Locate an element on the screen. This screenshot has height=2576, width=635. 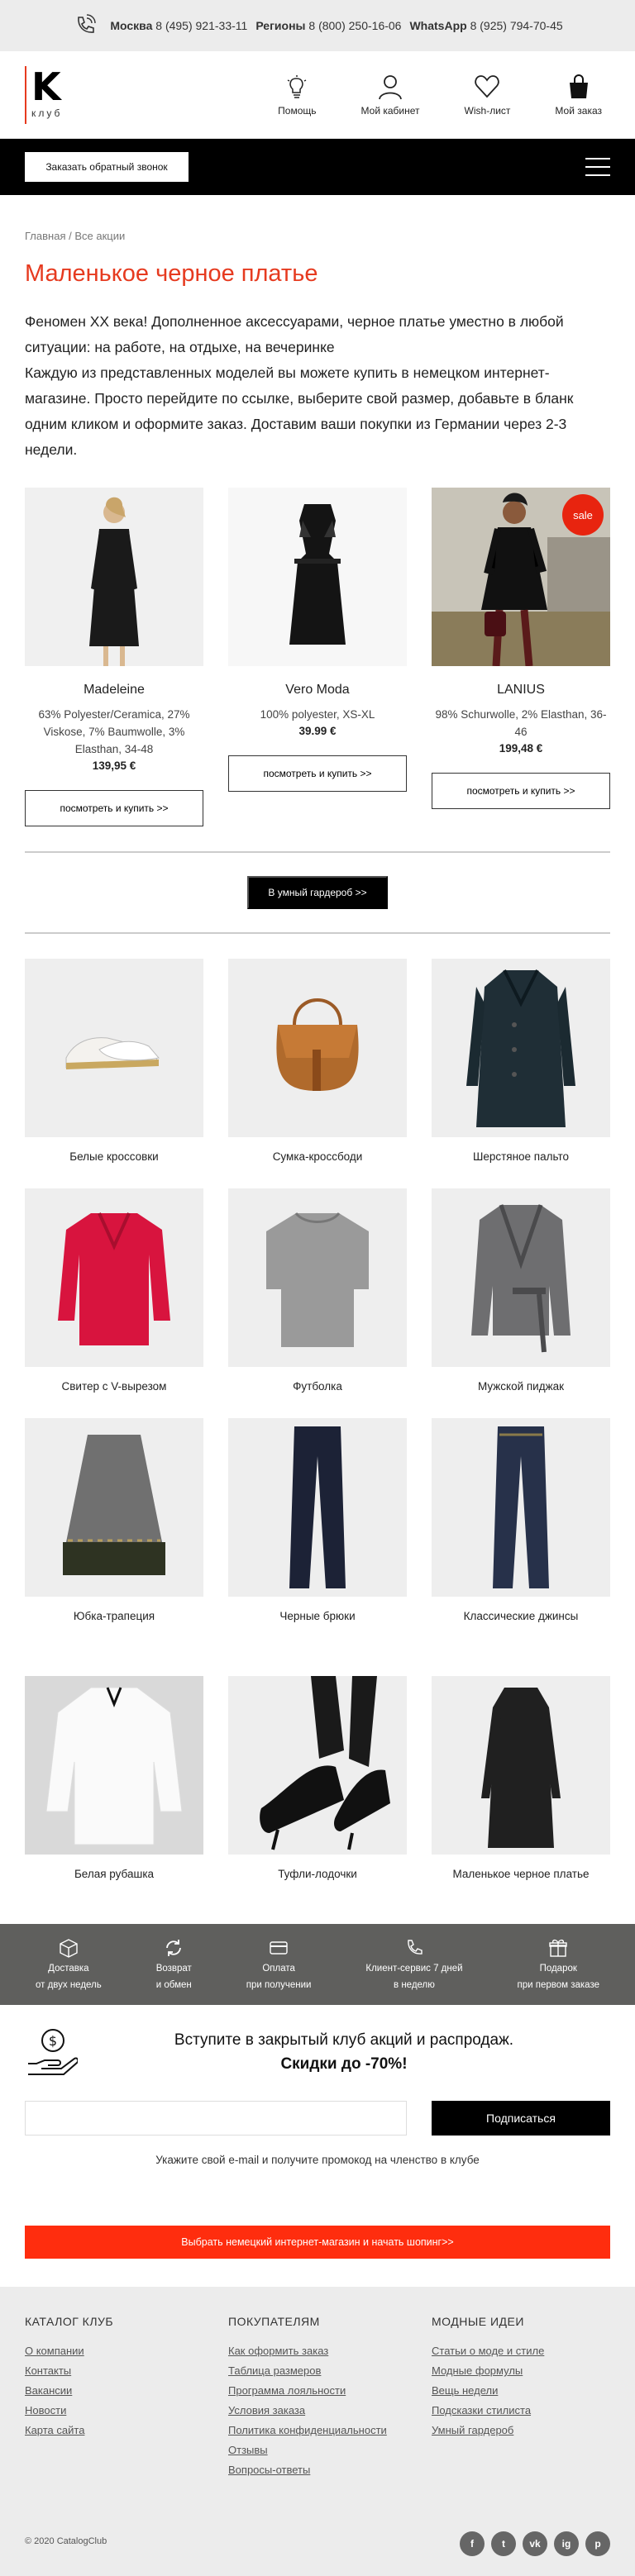
wardrobe-item: Туфли-лодочки is located at coordinates (317, 1791).